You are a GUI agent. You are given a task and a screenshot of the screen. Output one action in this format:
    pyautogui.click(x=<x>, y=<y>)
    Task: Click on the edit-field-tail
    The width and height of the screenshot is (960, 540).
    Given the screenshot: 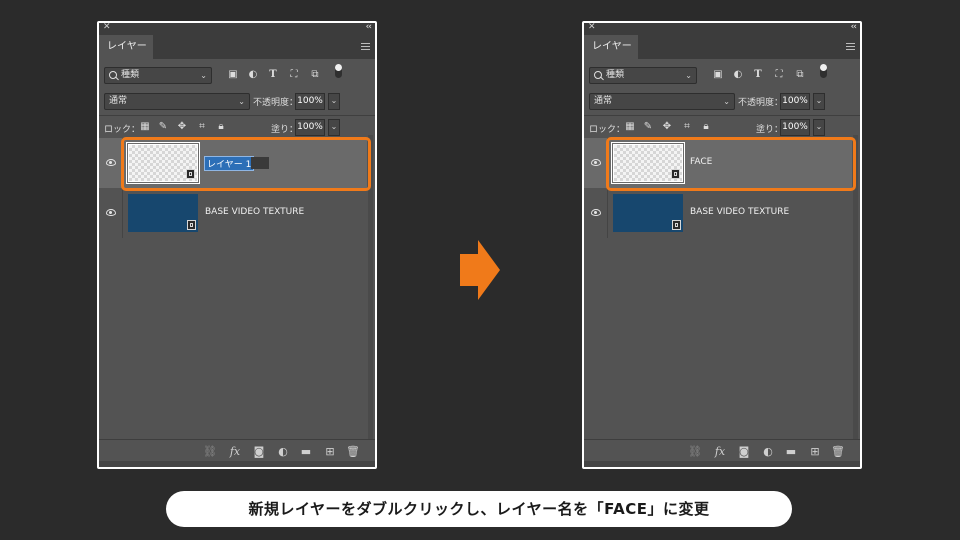 What is the action you would take?
    pyautogui.click(x=260, y=163)
    